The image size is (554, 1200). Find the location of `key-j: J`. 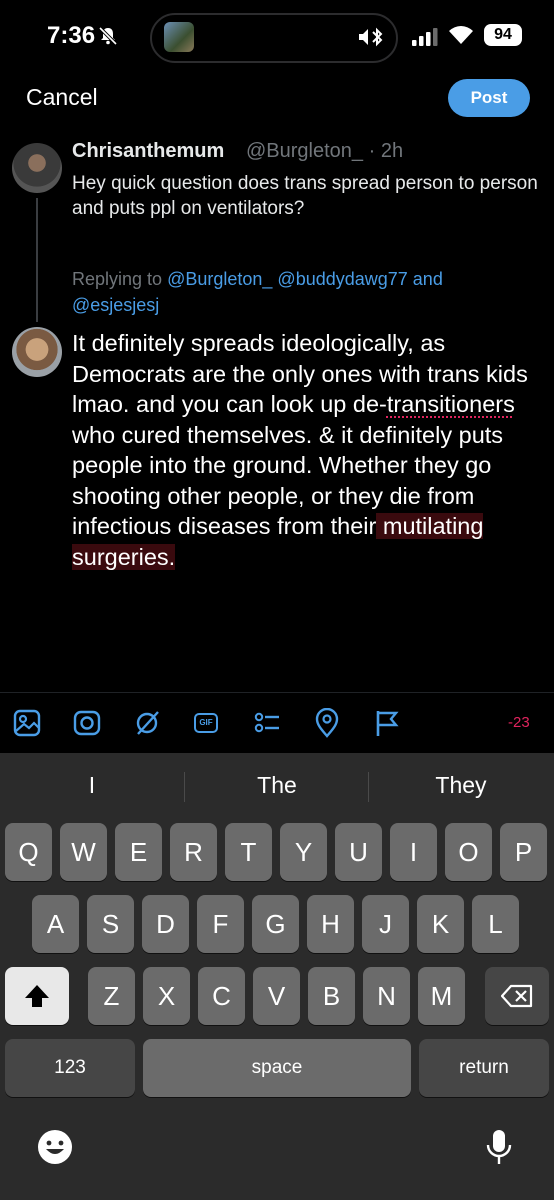

key-j: J is located at coordinates (385, 924).